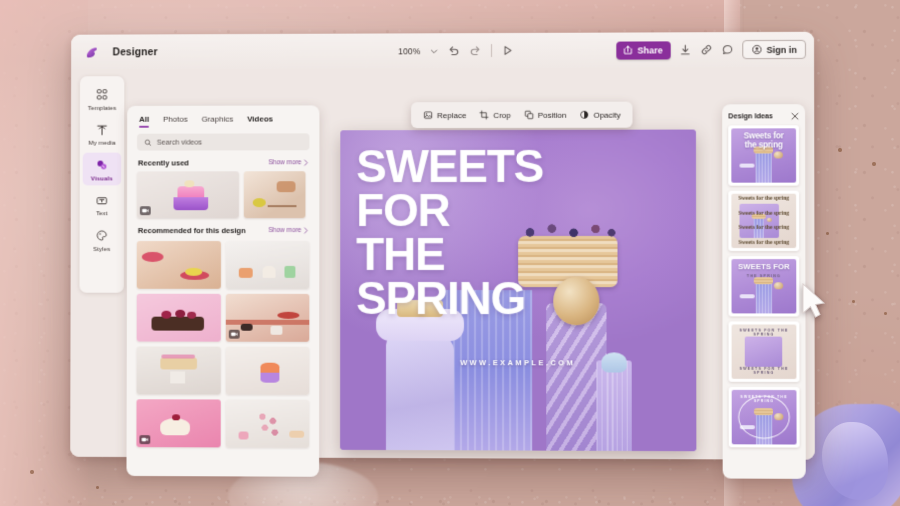  What do you see at coordinates (191, 231) in the screenshot?
I see `section-title: Recommended for this design` at bounding box center [191, 231].